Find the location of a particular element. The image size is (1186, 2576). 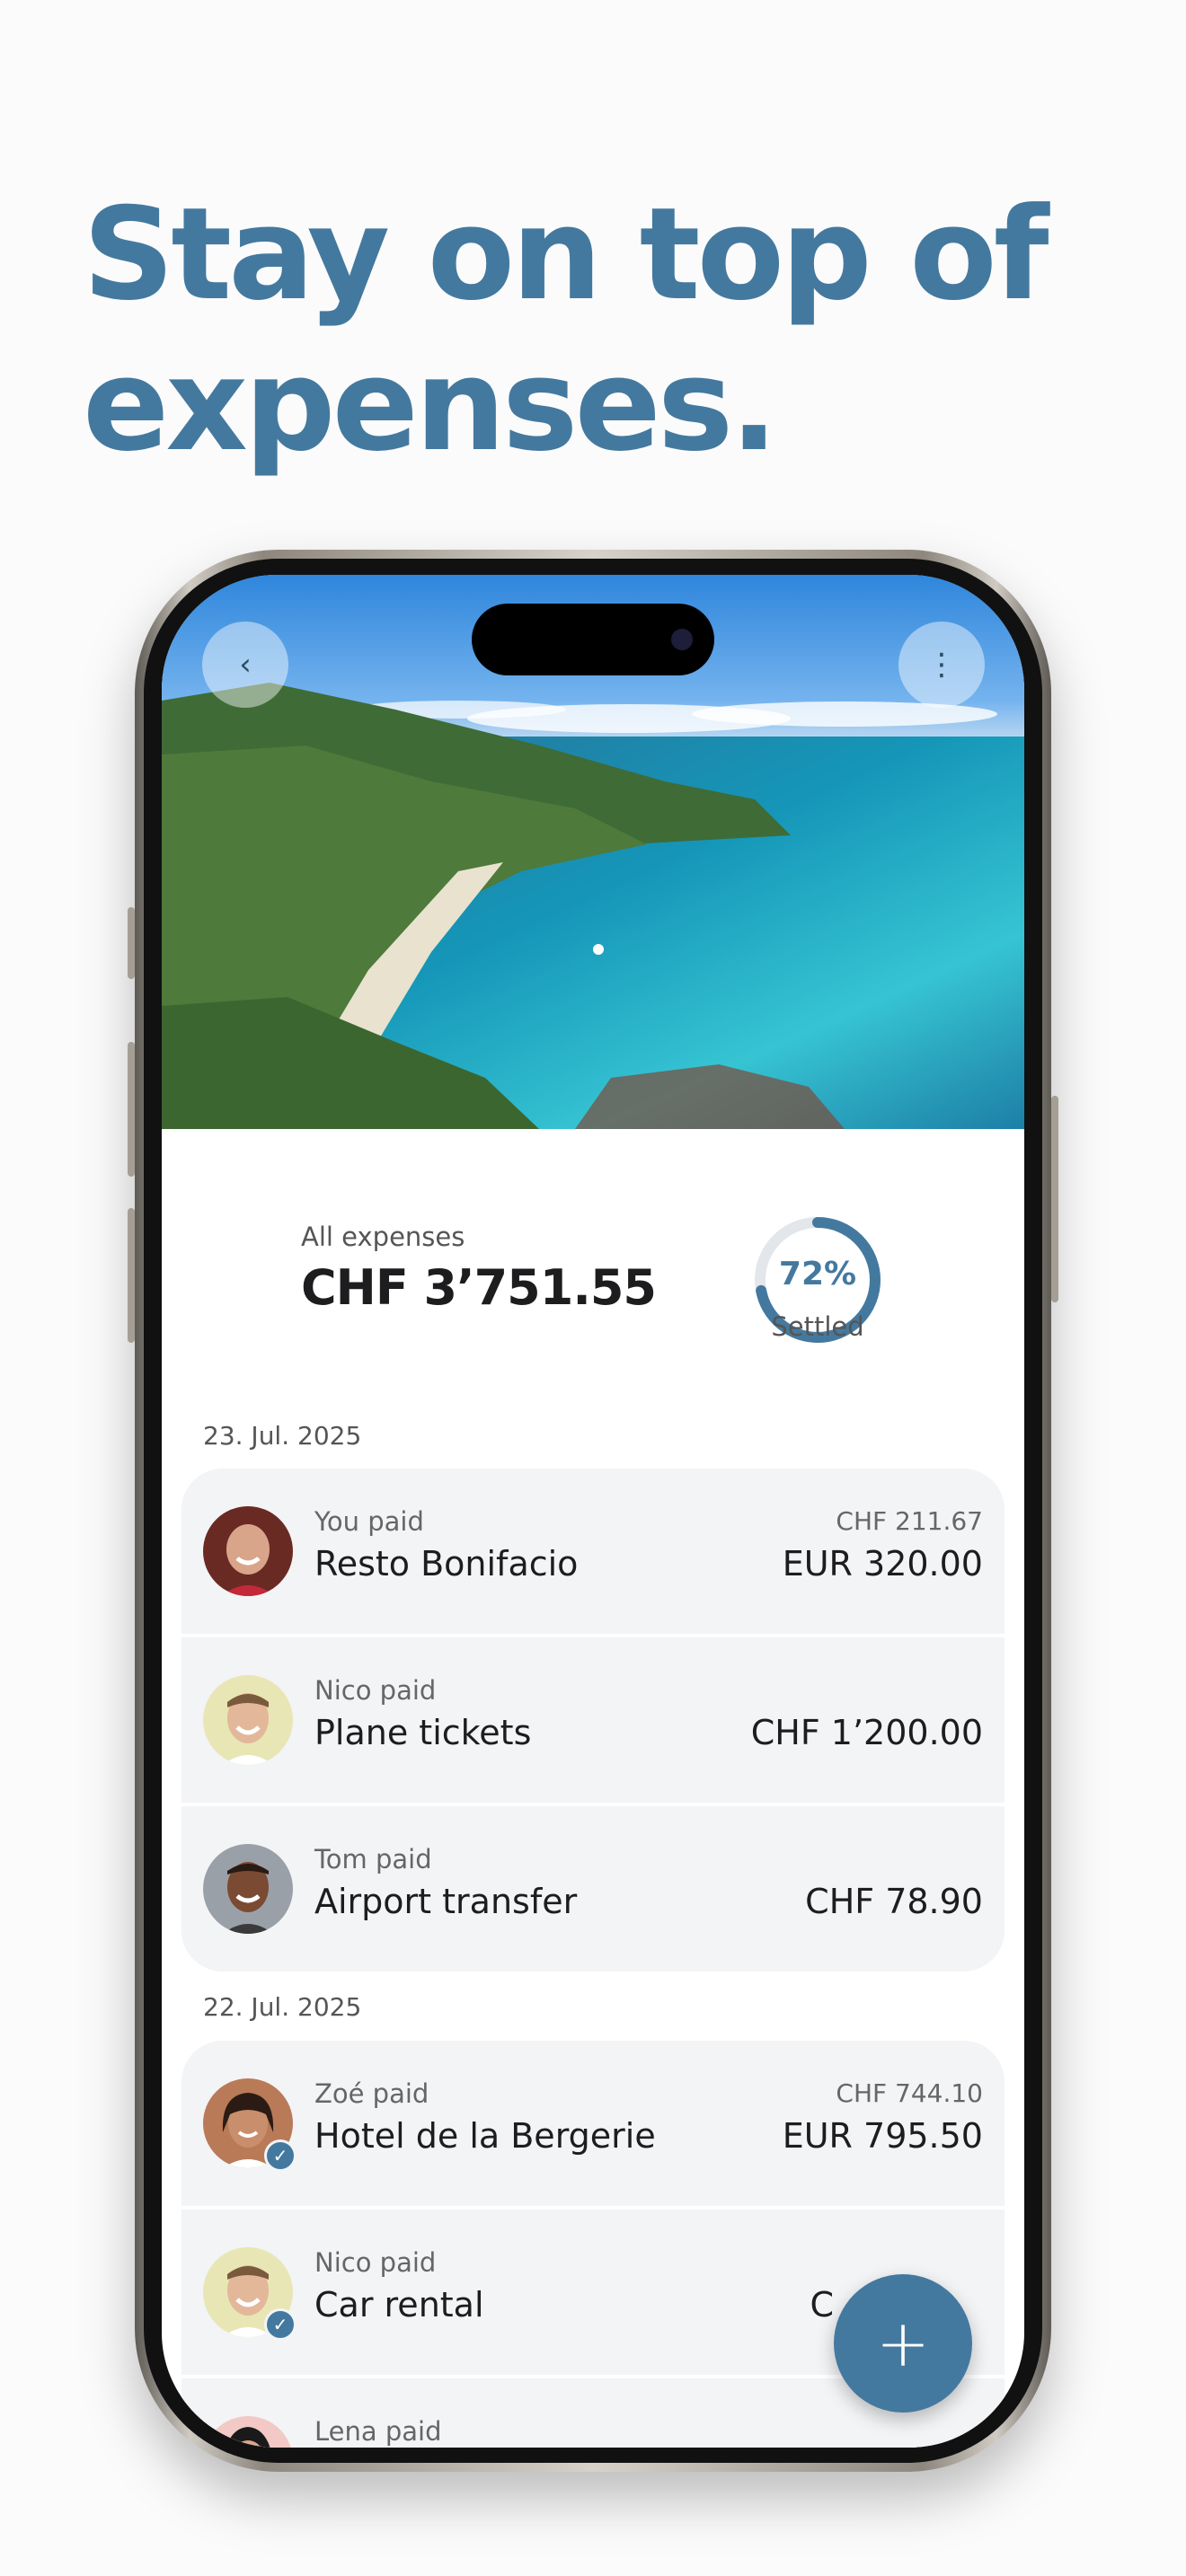

settled-percent: 72% is located at coordinates (817, 1274).